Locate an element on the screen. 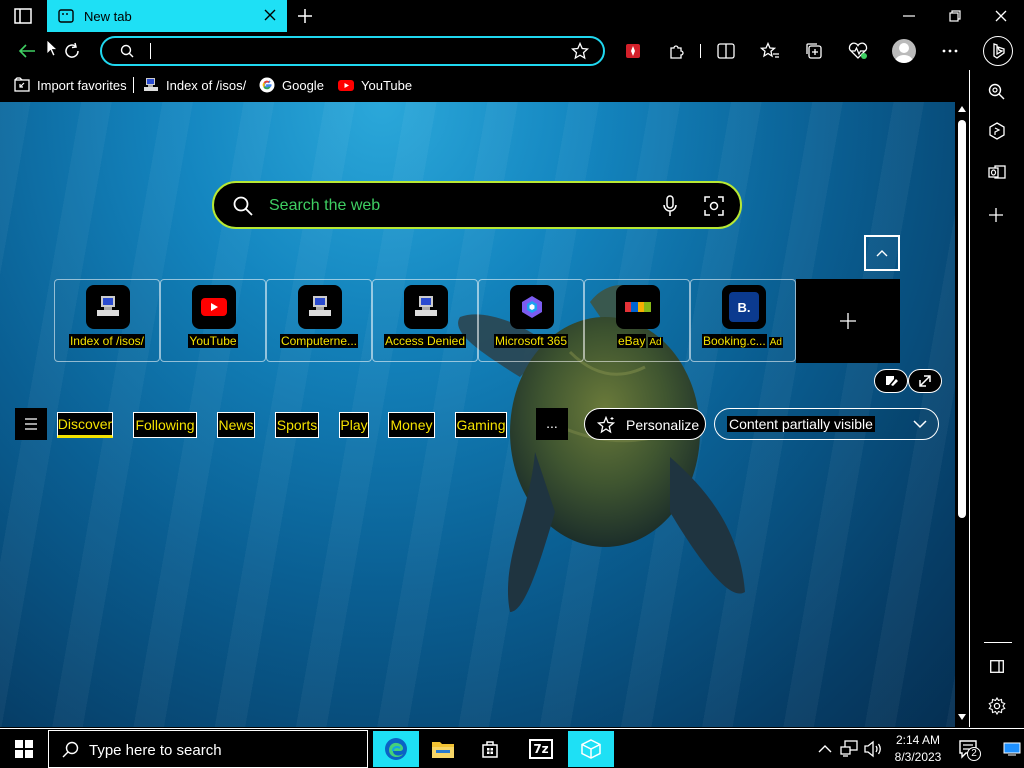 The width and height of the screenshot is (1024, 768). collapse-quick-links-button is located at coordinates (882, 253).